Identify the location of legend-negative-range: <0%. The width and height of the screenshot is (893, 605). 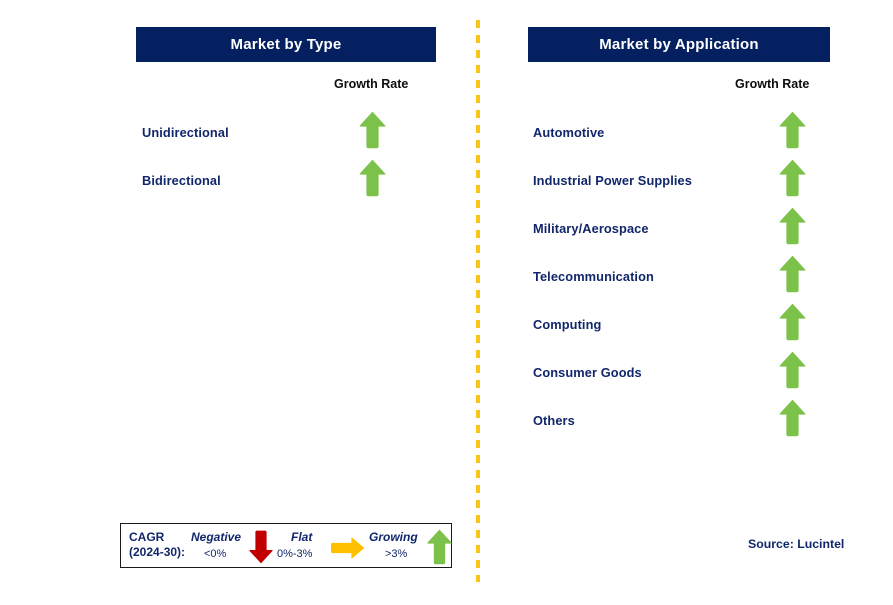
(215, 554).